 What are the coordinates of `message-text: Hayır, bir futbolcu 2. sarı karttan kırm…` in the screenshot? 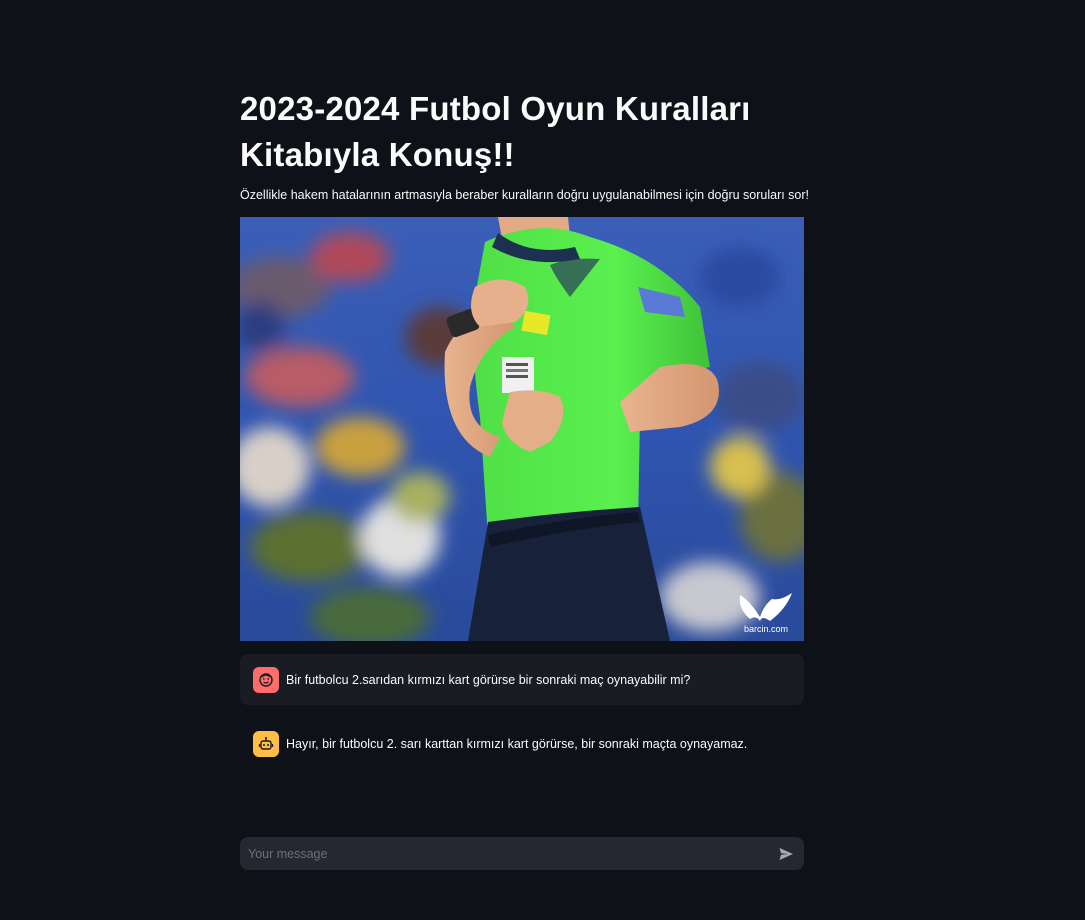 It's located at (517, 743).